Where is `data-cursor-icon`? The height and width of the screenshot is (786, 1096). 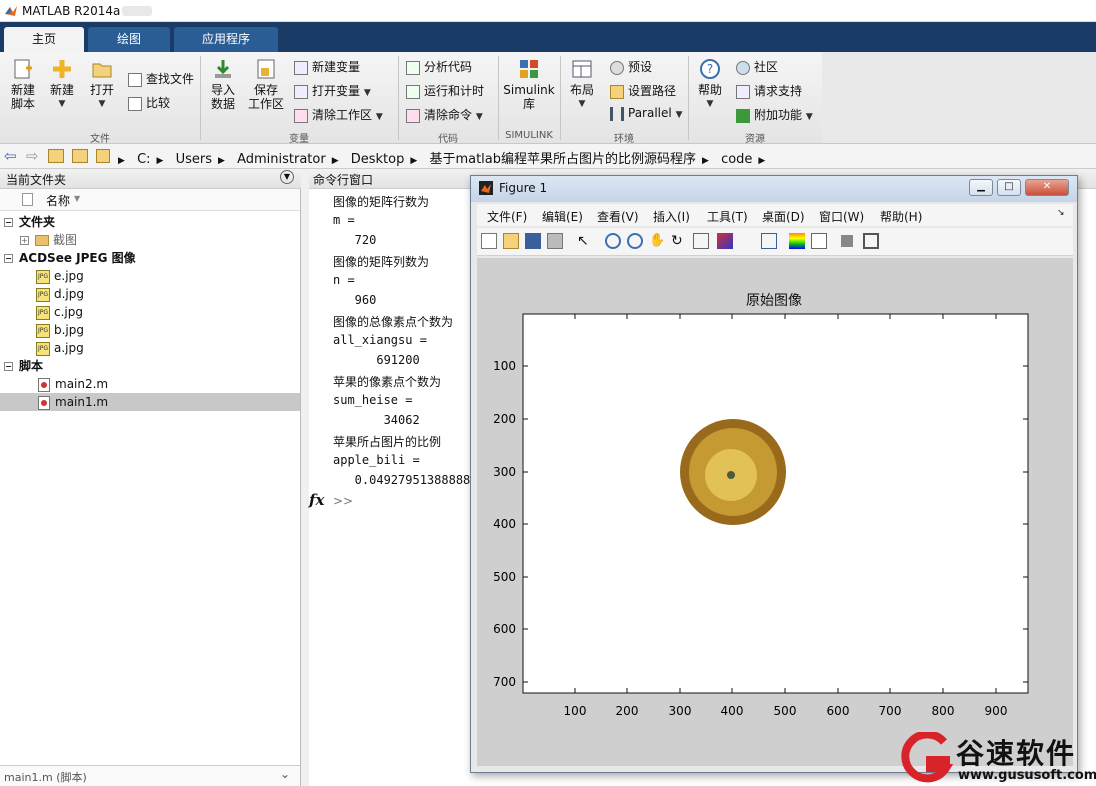
data-cursor-icon is located at coordinates (701, 241).